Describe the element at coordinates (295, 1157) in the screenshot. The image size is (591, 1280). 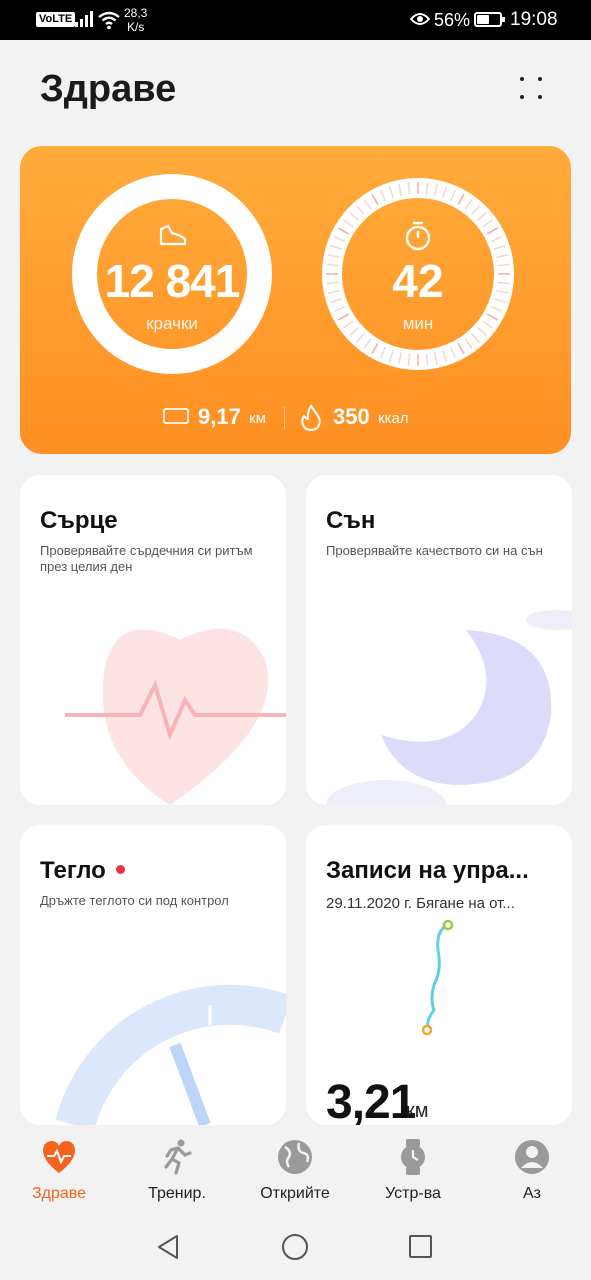
I see `globe-icon` at that location.